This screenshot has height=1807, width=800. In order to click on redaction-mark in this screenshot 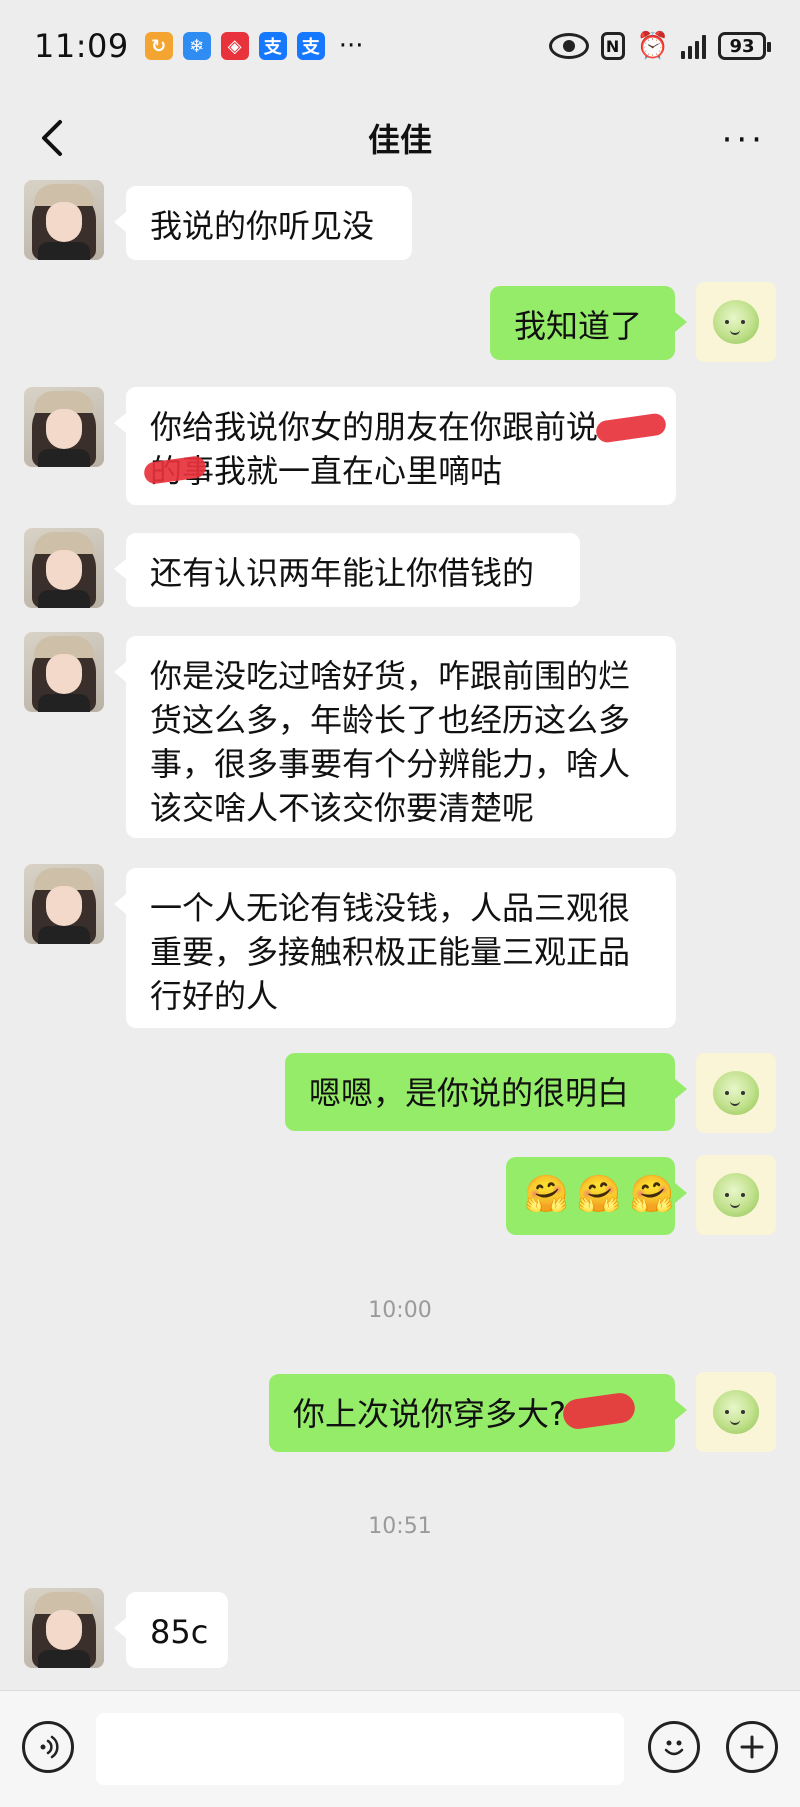, I will do `click(599, 1411)`.